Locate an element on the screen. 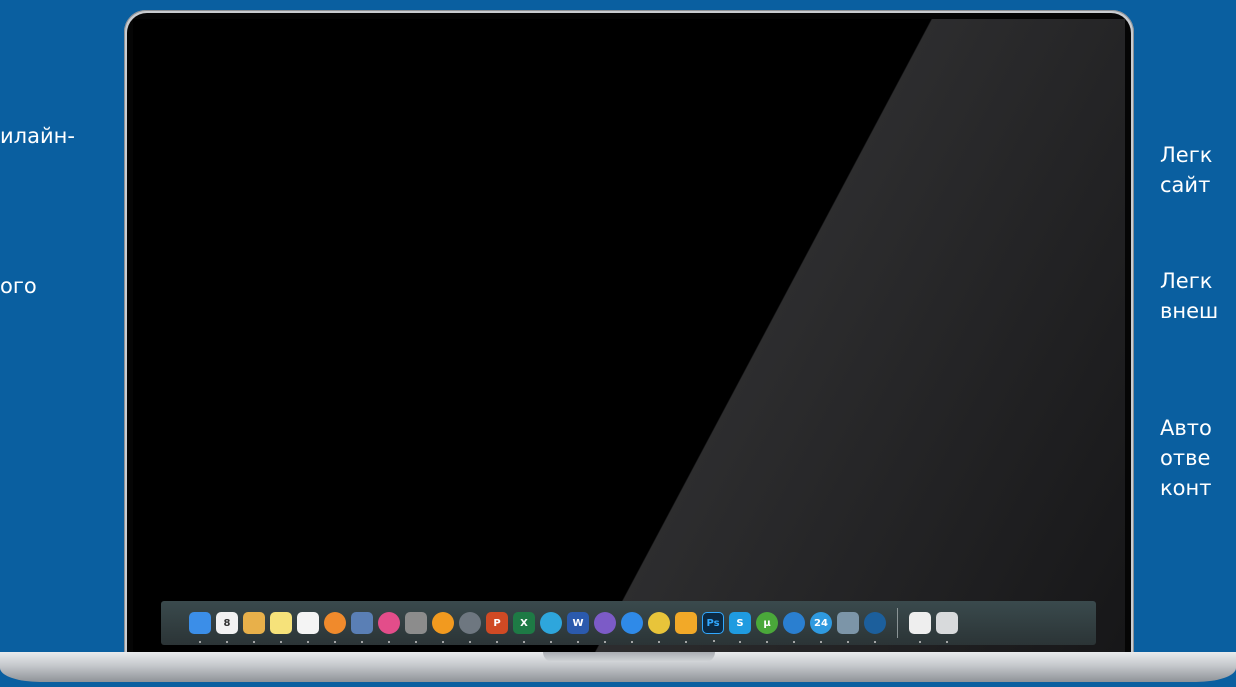 The image size is (1236, 687). right-feature-text-3: Авто отве конт is located at coordinates (1186, 458).